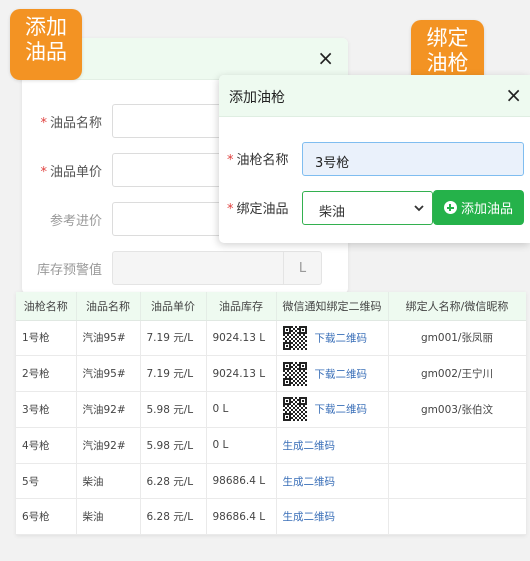  What do you see at coordinates (258, 209) in the screenshot?
I see `bind-product-label: * 绑定油品` at bounding box center [258, 209].